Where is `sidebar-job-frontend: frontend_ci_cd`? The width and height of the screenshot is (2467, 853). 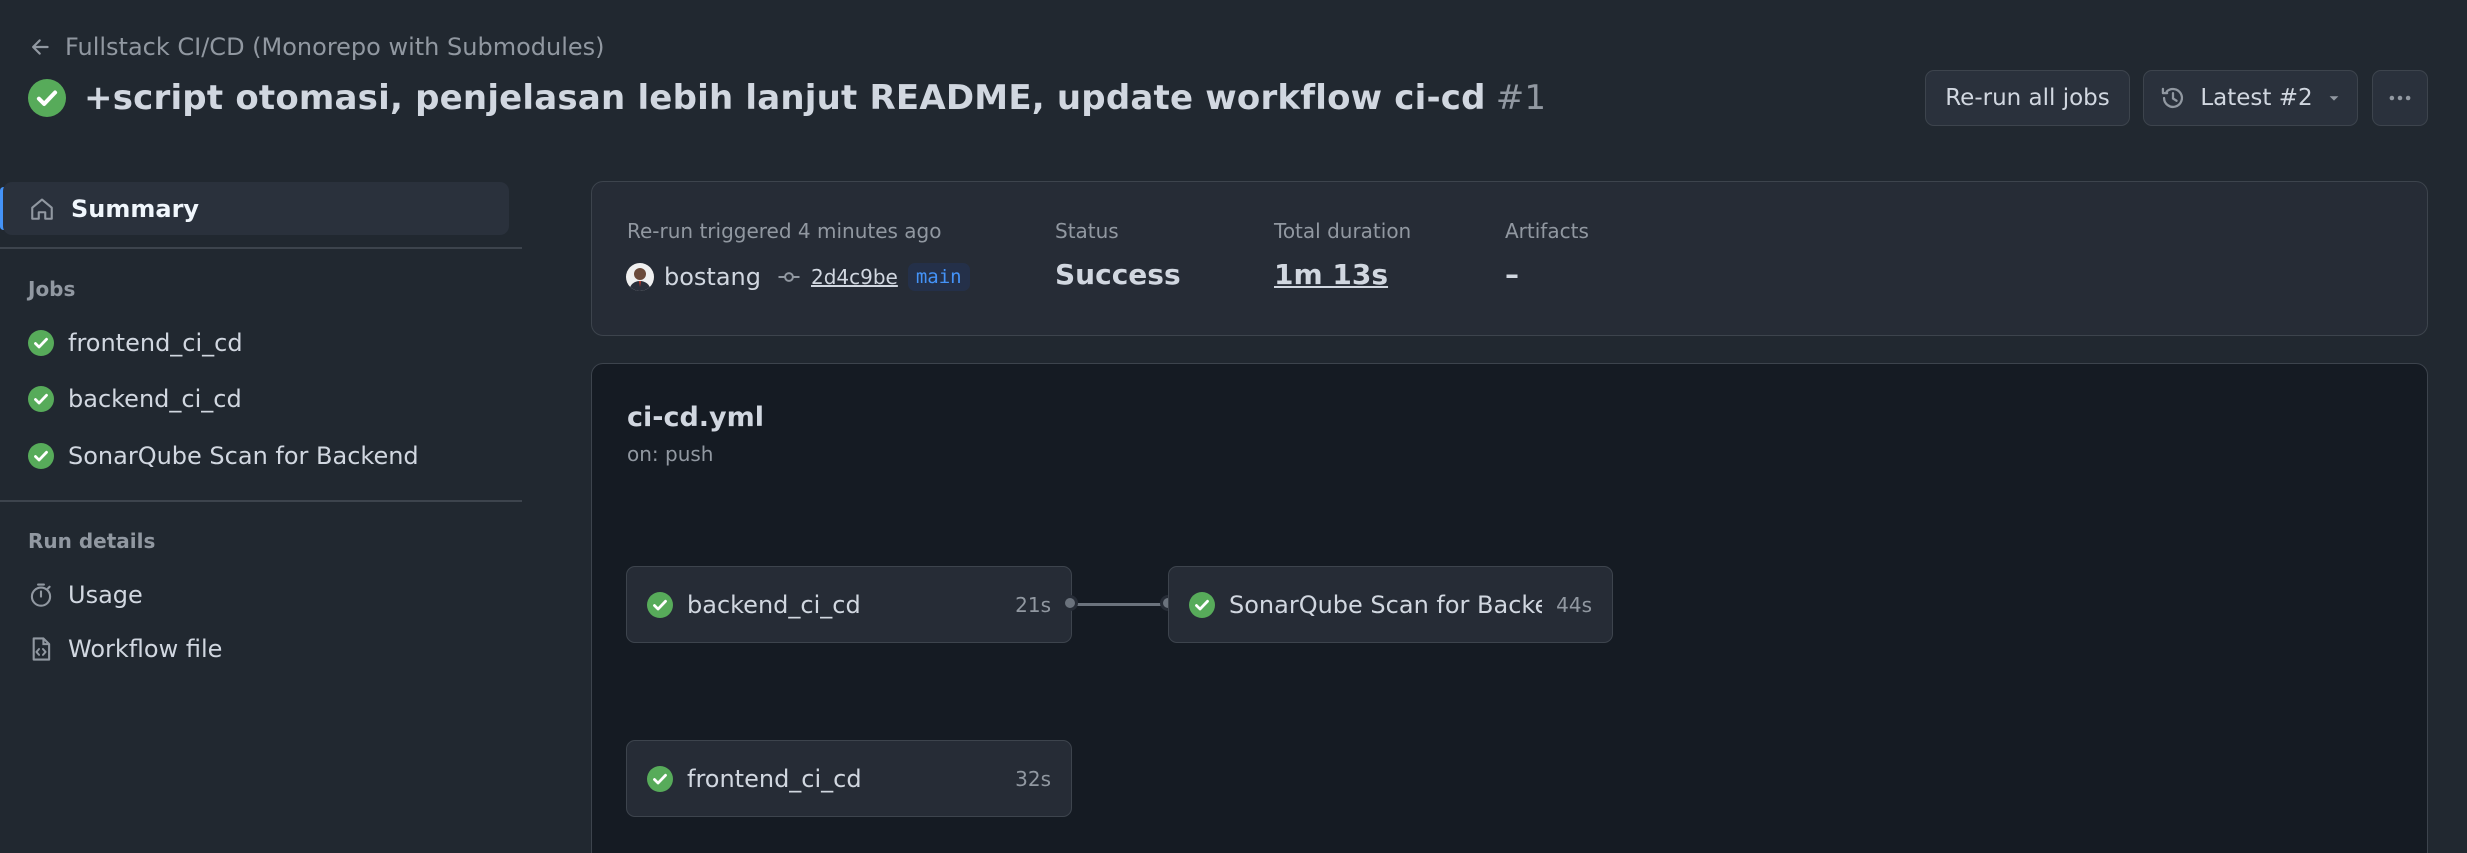
sidebar-job-frontend: frontend_ci_cd is located at coordinates (135, 343).